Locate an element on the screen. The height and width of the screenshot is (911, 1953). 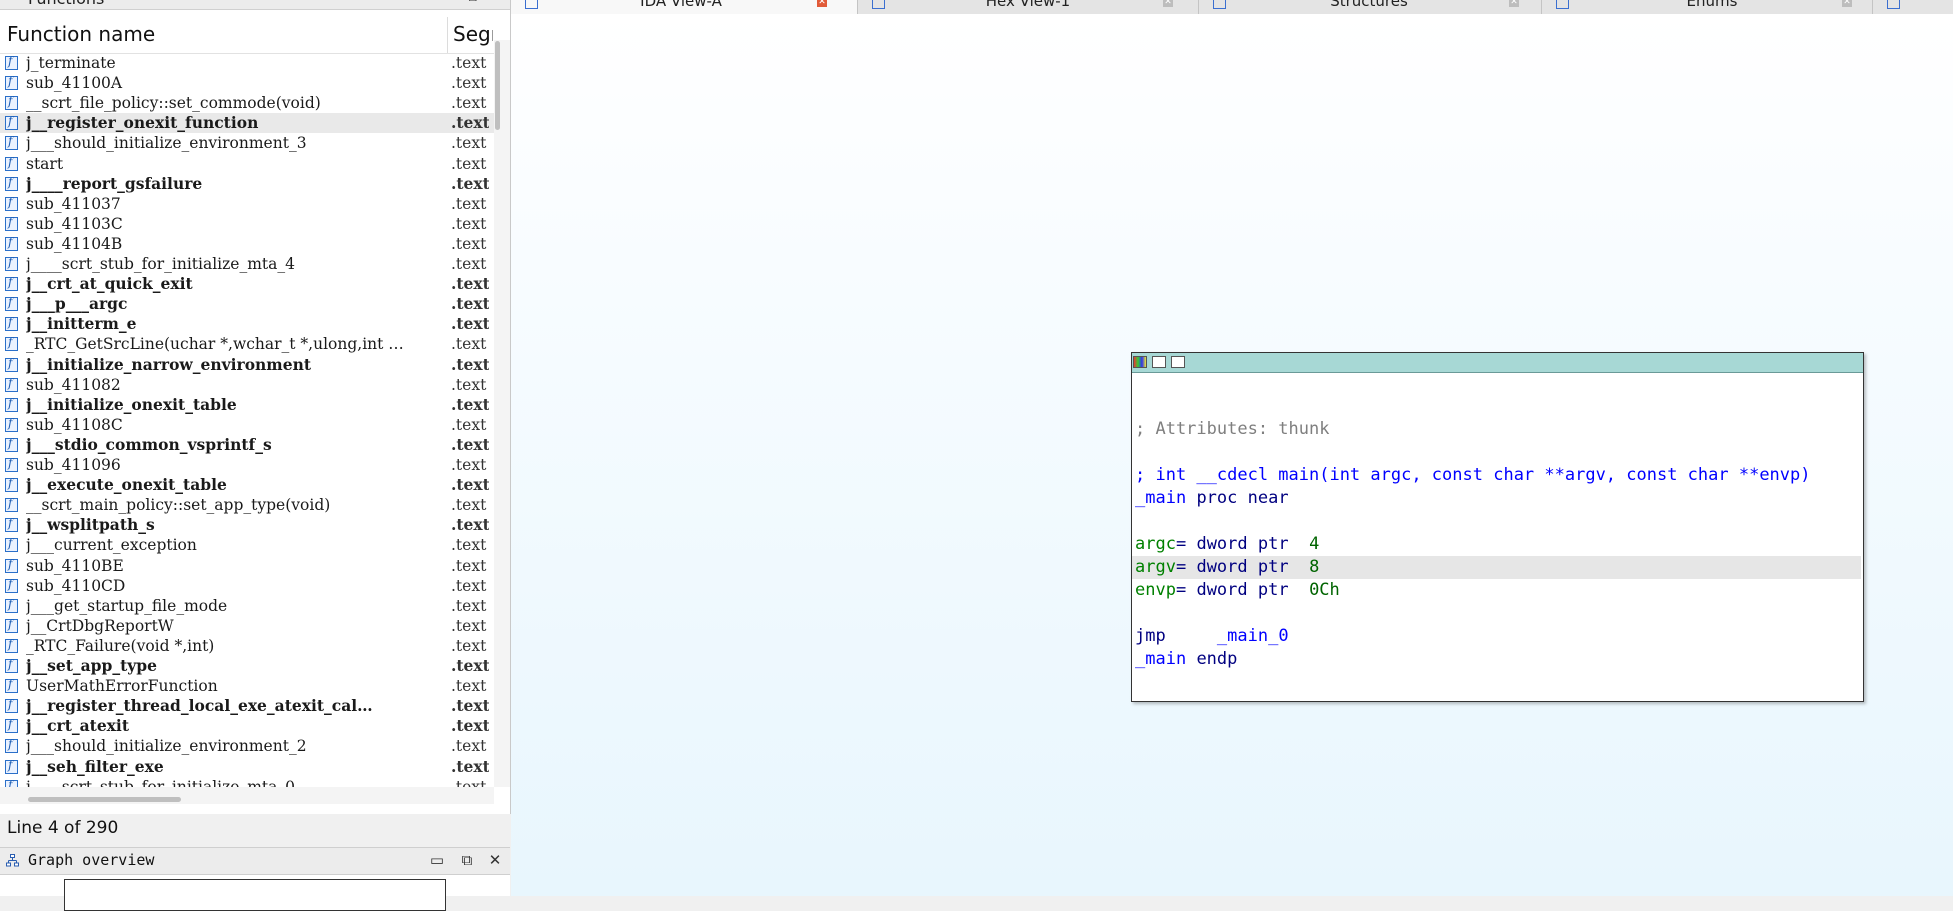
function-row: j___stdio_common_vsprintf_s .text is located at coordinates (247, 445).